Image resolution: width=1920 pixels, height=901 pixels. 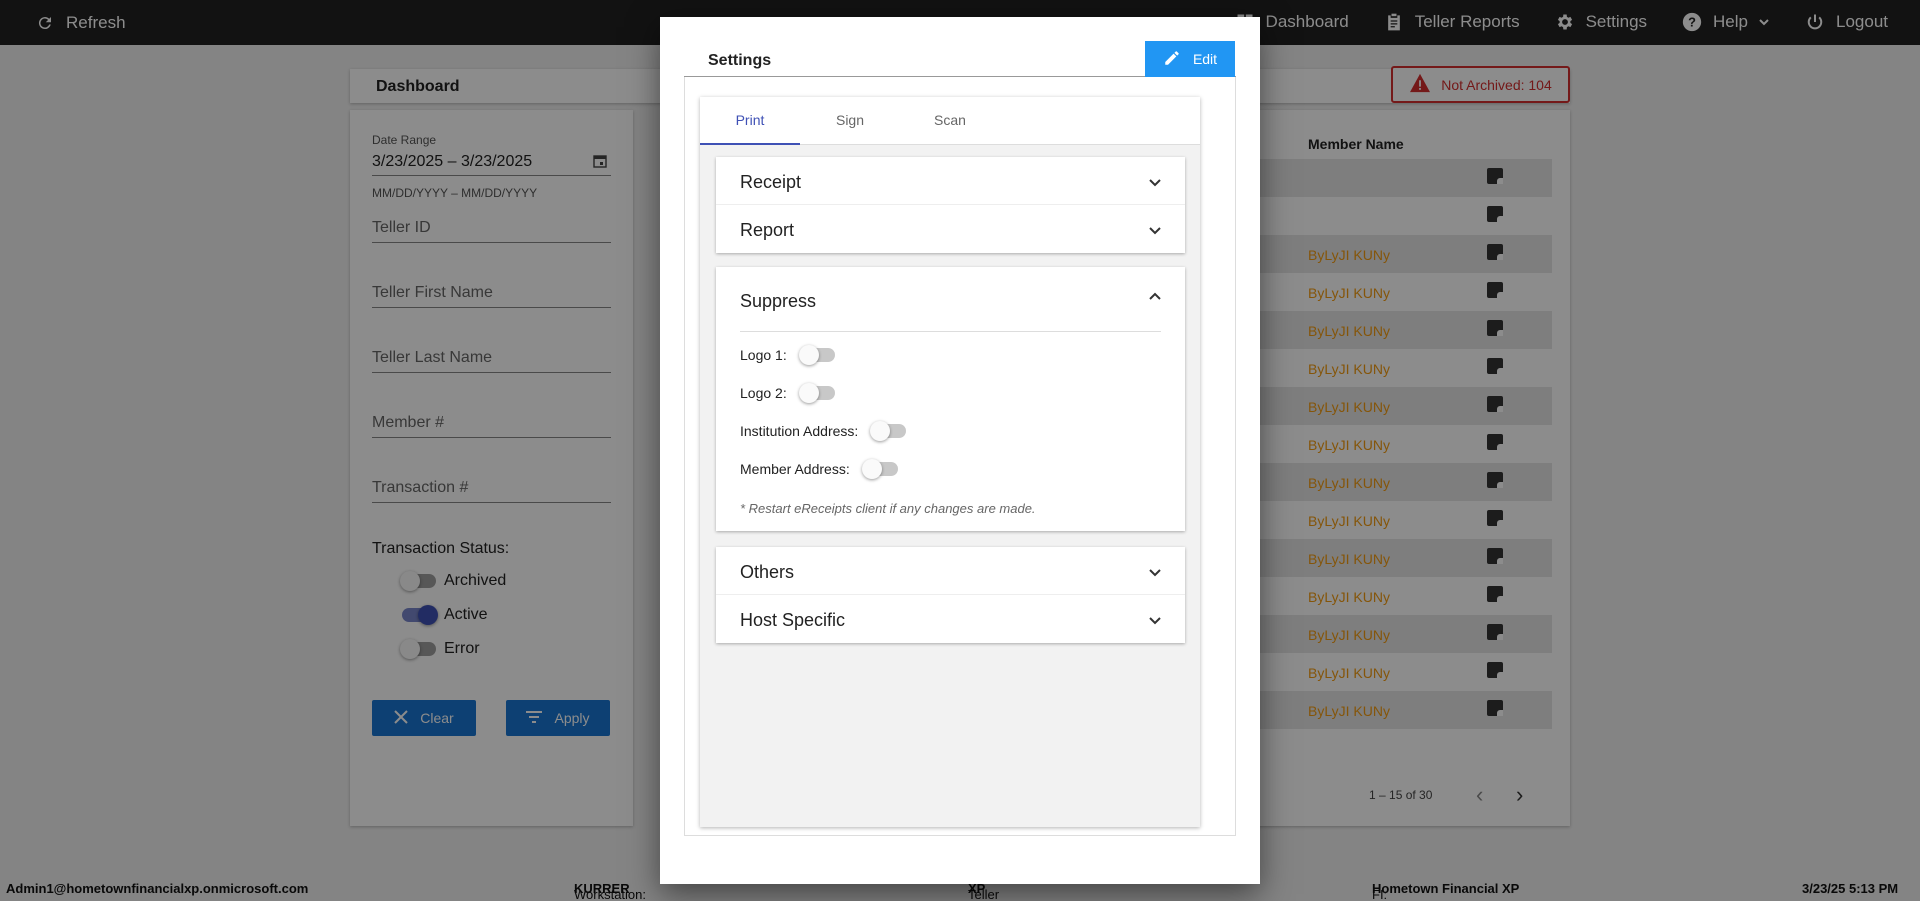 What do you see at coordinates (950, 619) in the screenshot?
I see `host-specific-panel-header: Host Specific` at bounding box center [950, 619].